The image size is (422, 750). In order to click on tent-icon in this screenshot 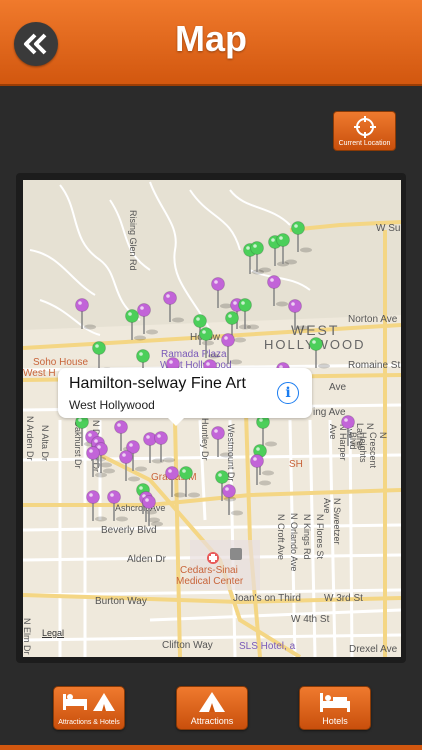, I will do `click(212, 702)`.